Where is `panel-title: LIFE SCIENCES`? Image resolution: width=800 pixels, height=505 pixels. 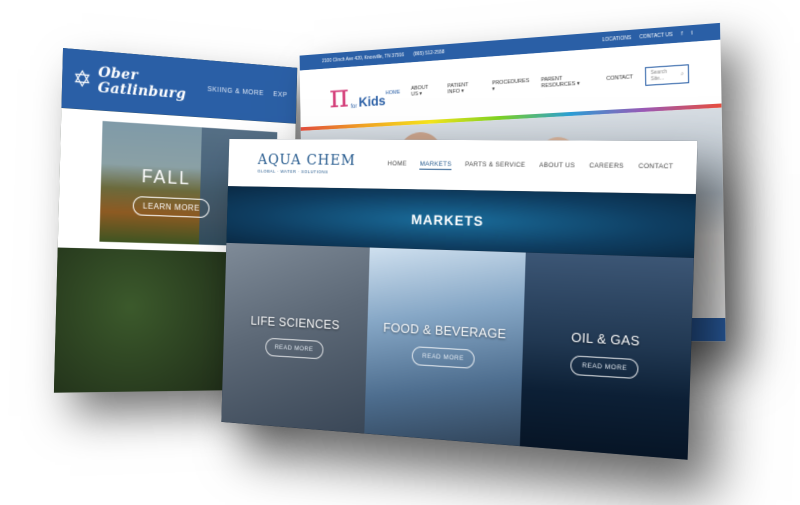 panel-title: LIFE SCIENCES is located at coordinates (295, 323).